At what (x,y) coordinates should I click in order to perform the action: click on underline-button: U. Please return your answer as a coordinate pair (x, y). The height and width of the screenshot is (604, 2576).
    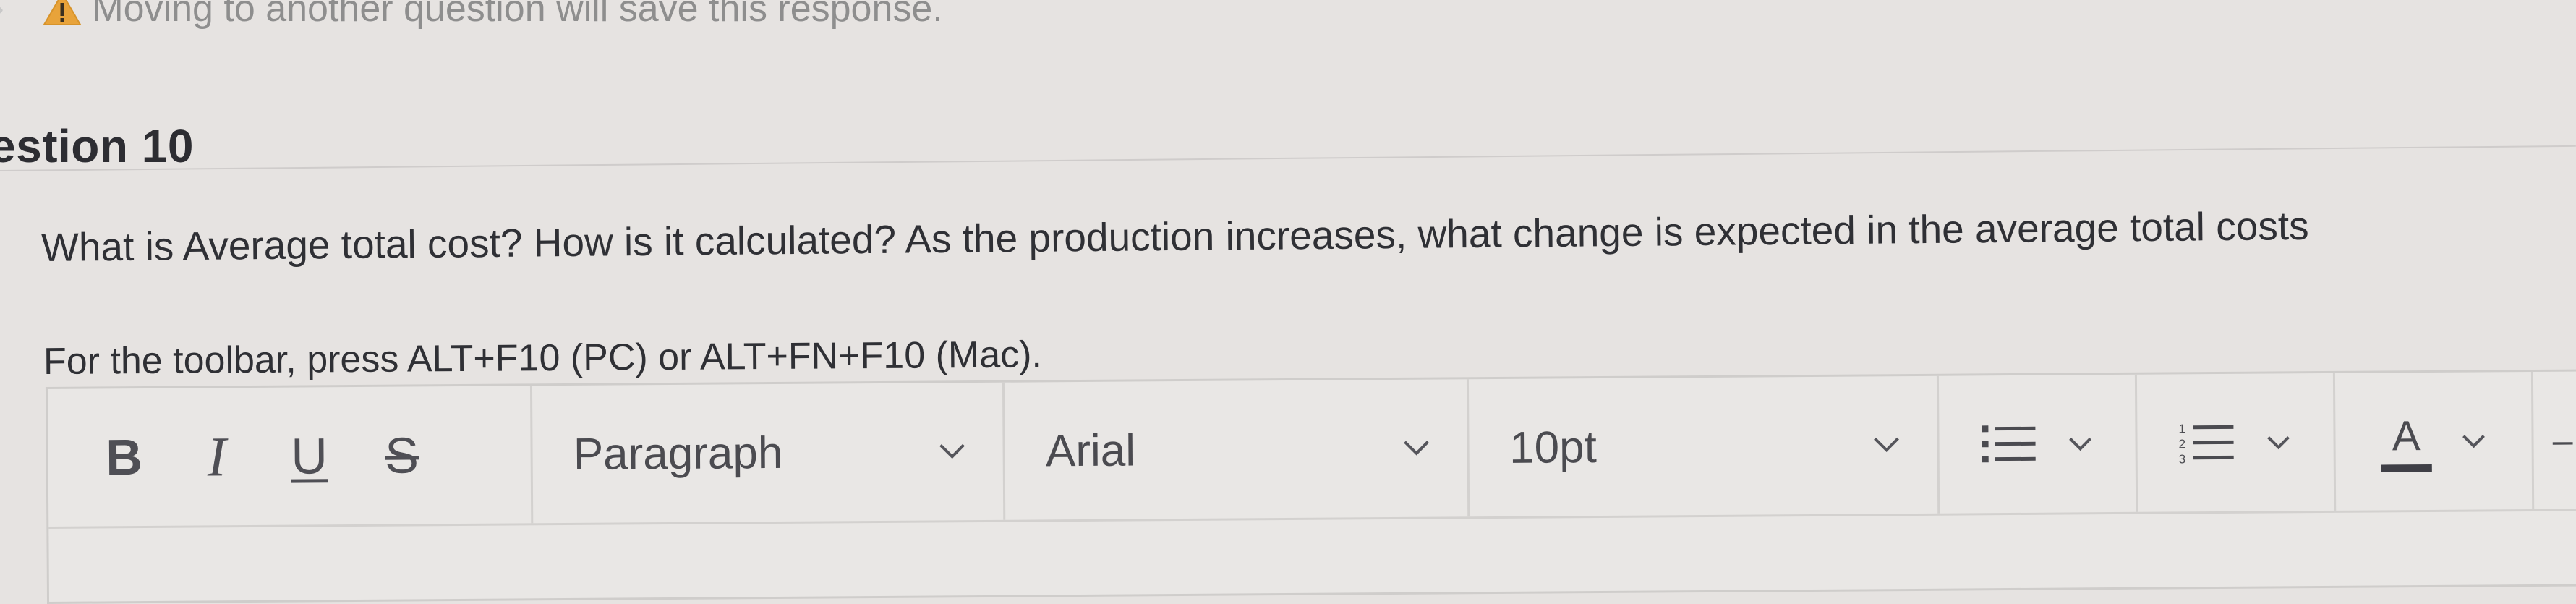
    Looking at the image, I should click on (308, 456).